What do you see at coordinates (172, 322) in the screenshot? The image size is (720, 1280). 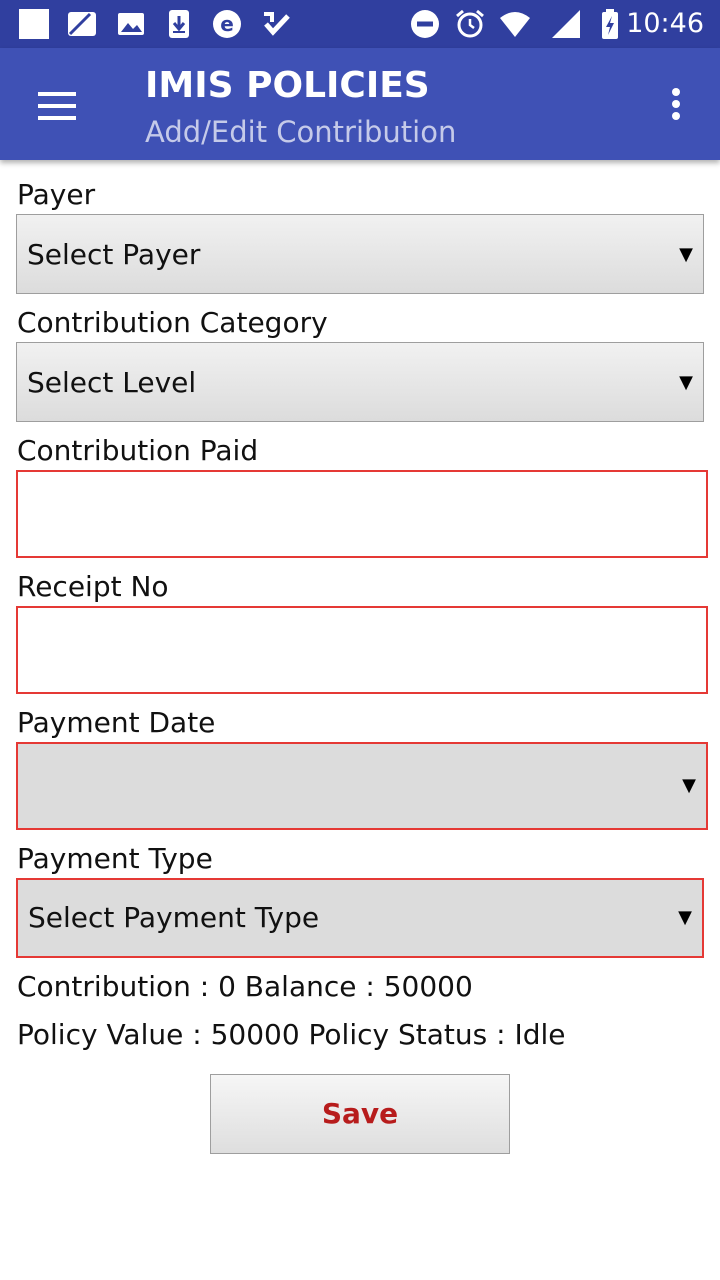 I see `contribution-category-label: Contribution Category` at bounding box center [172, 322].